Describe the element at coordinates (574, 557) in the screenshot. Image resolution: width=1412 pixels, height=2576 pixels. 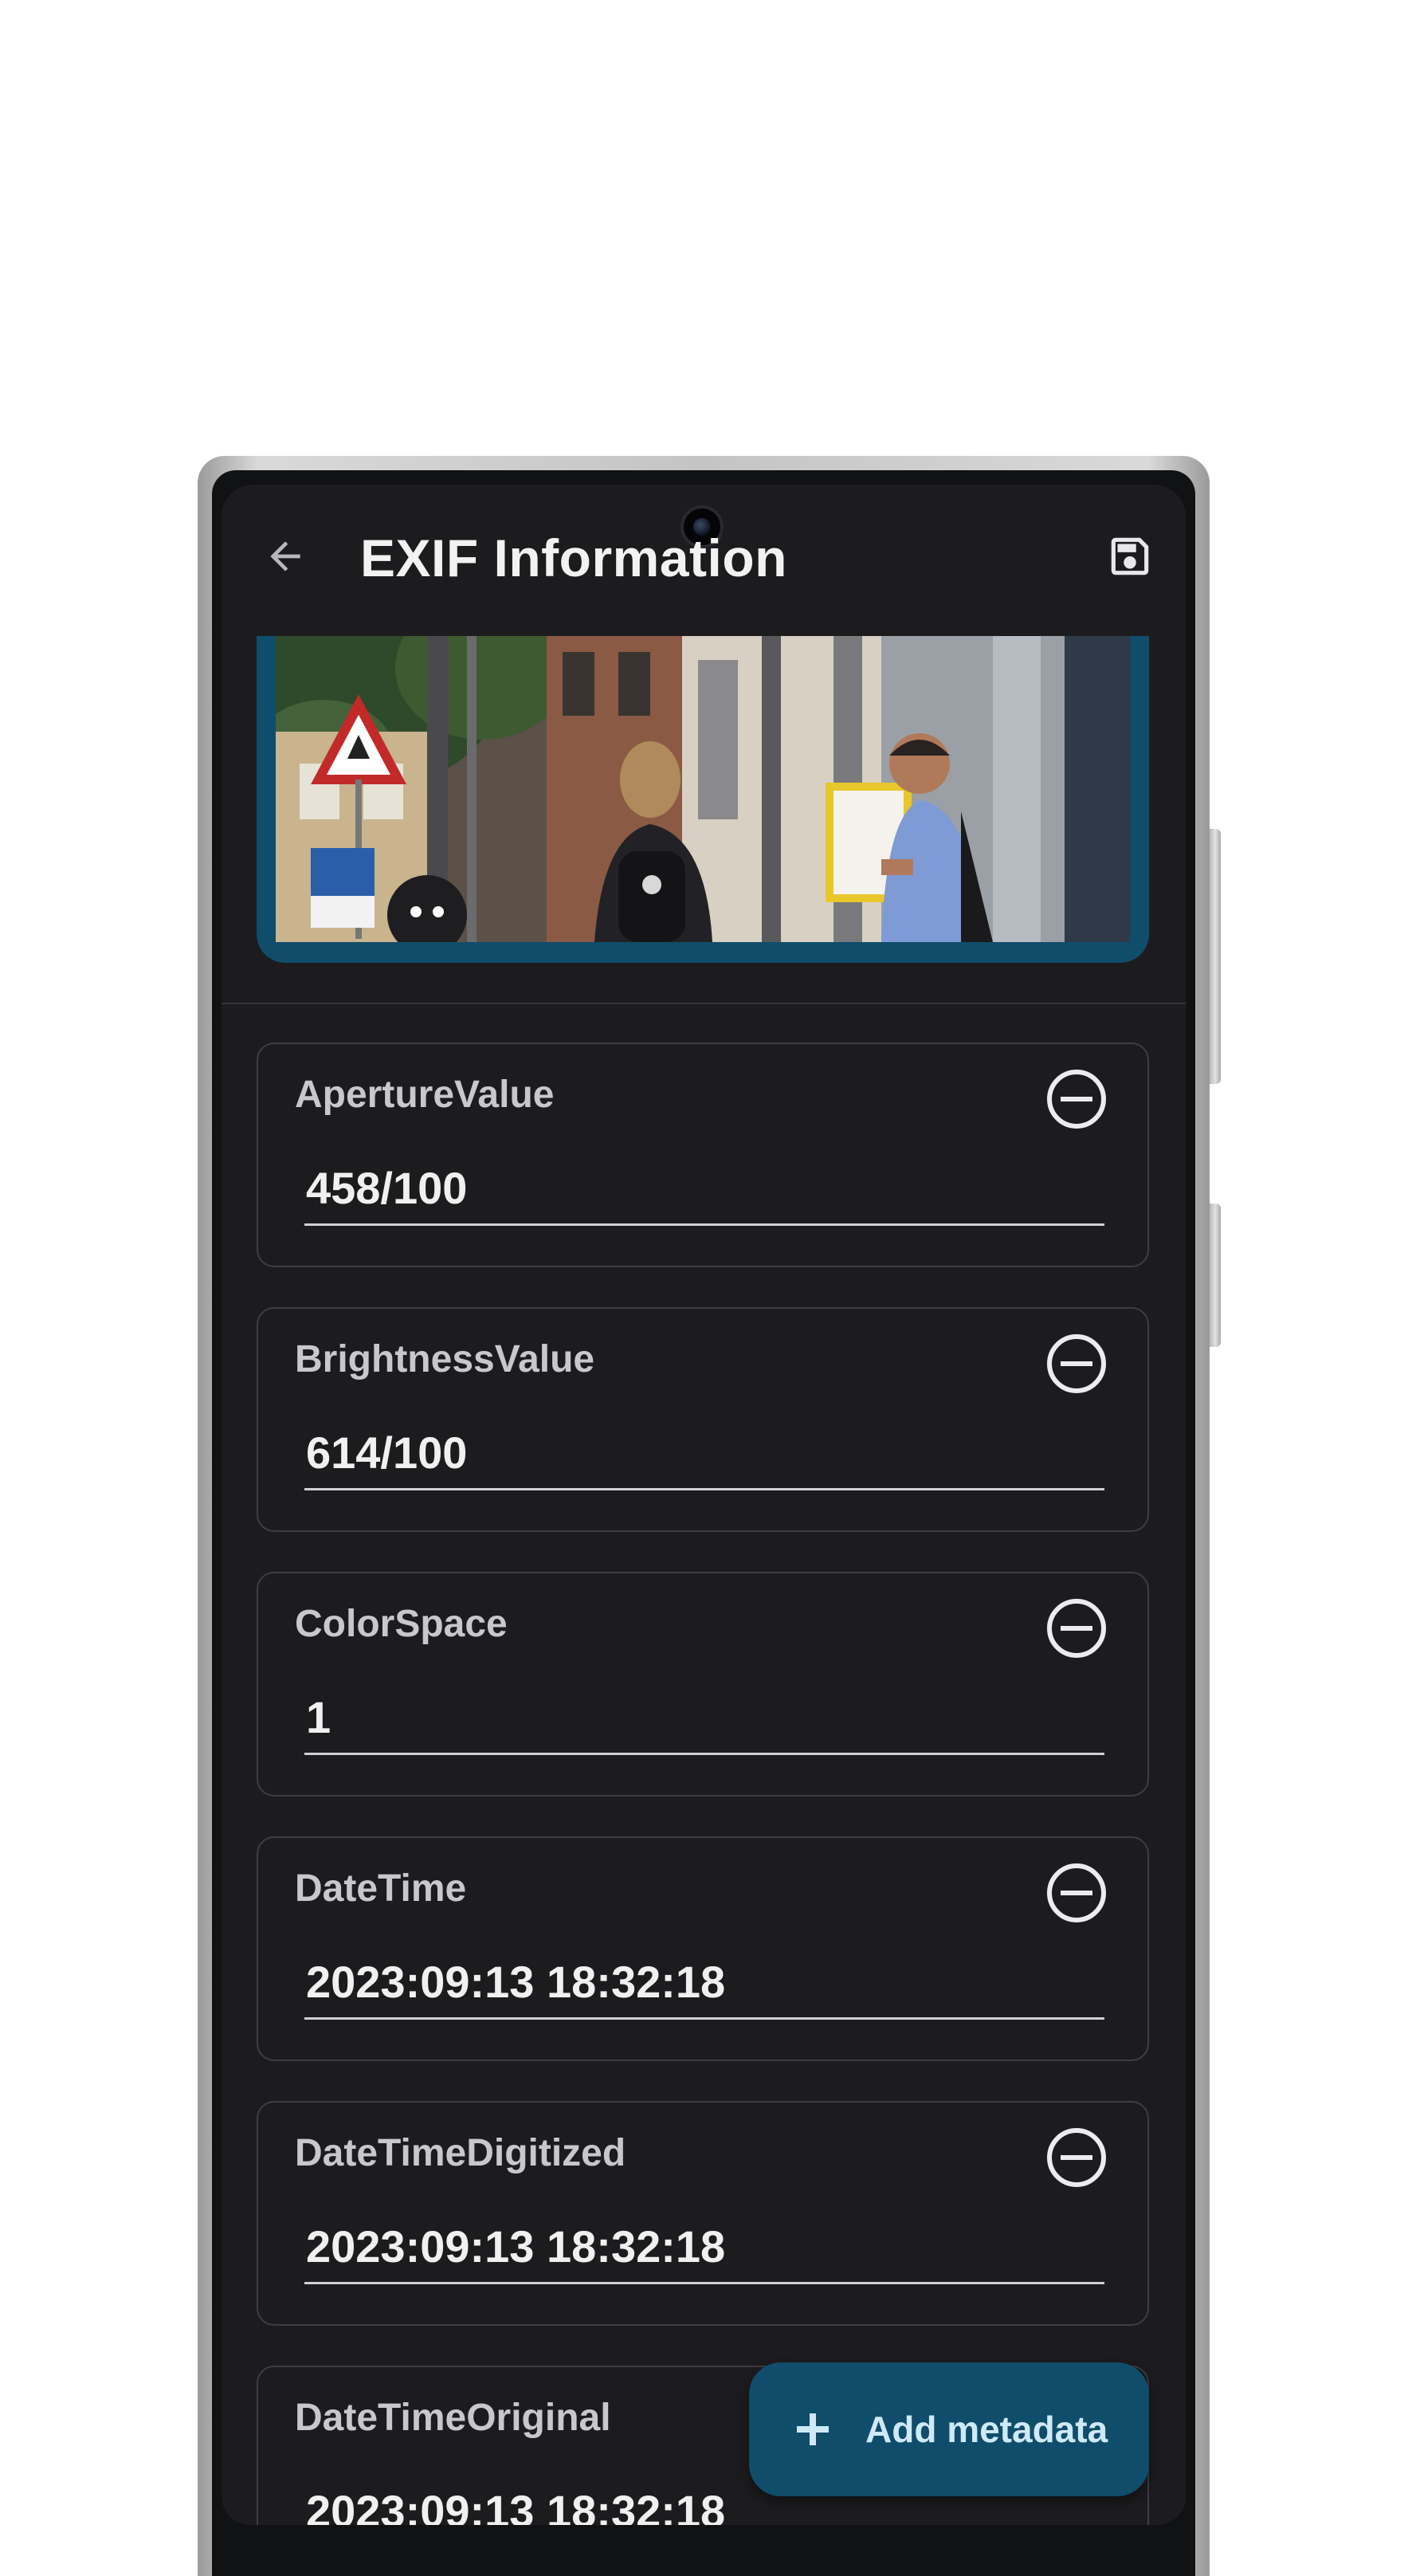
I see `page-title: EXIF Information` at that location.